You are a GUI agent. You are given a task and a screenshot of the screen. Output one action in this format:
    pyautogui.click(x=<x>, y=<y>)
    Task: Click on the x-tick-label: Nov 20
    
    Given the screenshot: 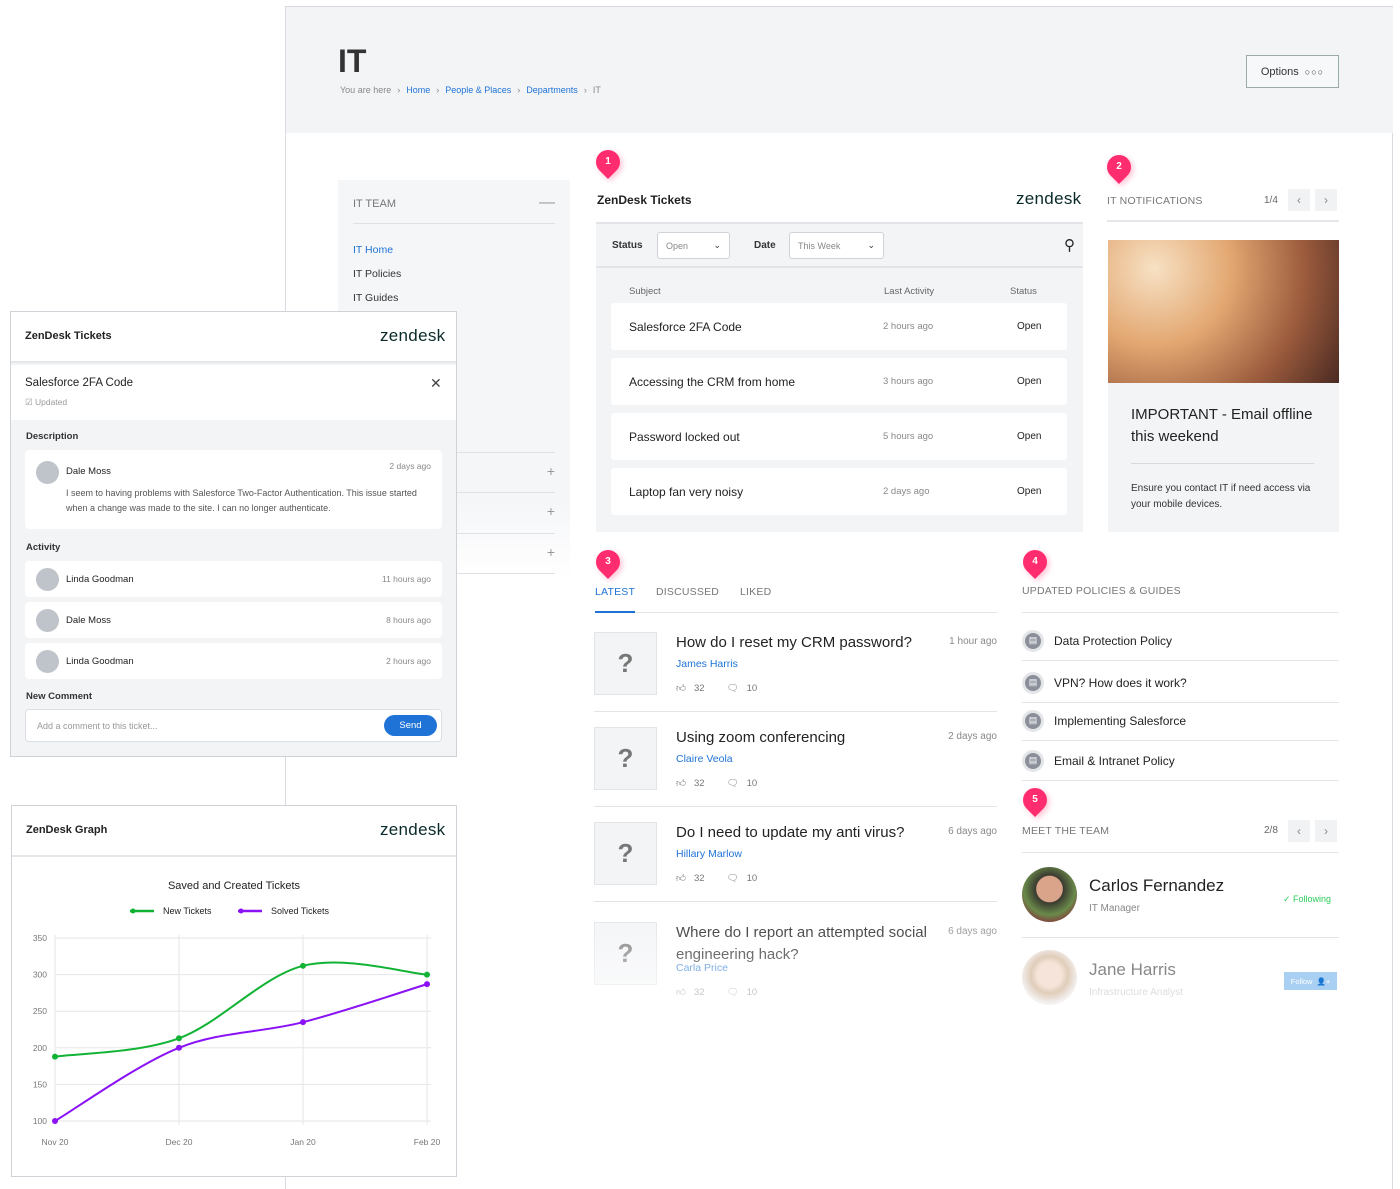 What is the action you would take?
    pyautogui.click(x=55, y=1142)
    